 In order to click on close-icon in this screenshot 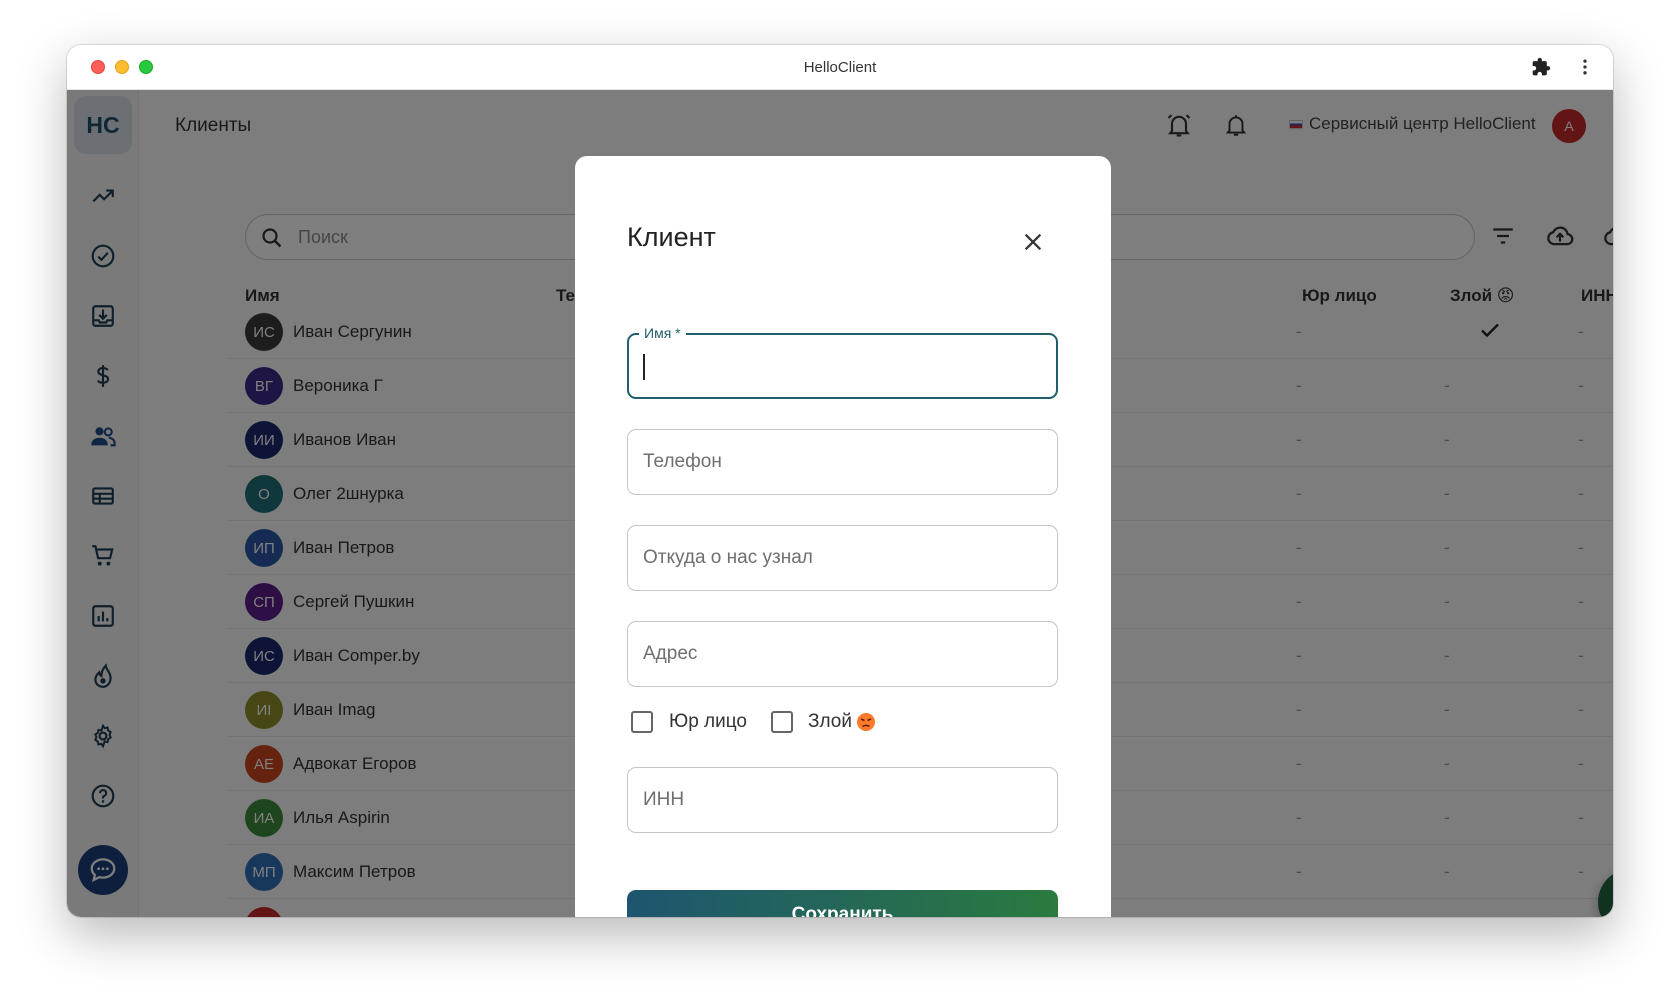, I will do `click(1033, 242)`.